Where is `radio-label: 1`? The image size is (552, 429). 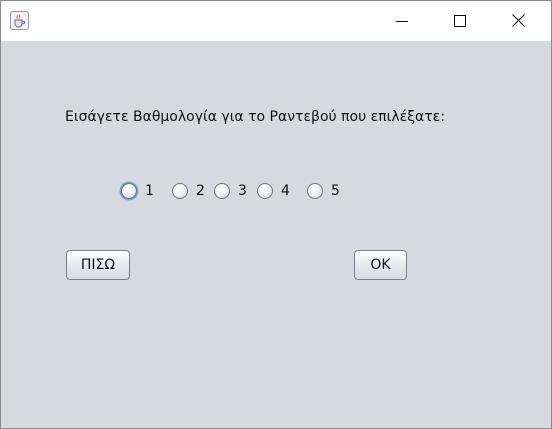 radio-label: 1 is located at coordinates (149, 191).